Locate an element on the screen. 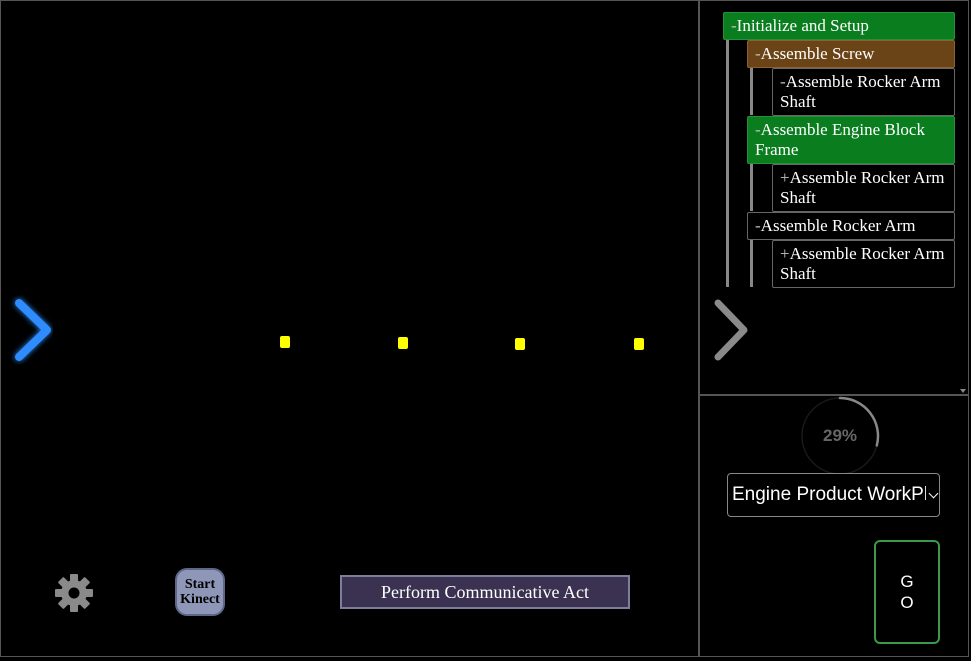  go-button: GO is located at coordinates (907, 592).